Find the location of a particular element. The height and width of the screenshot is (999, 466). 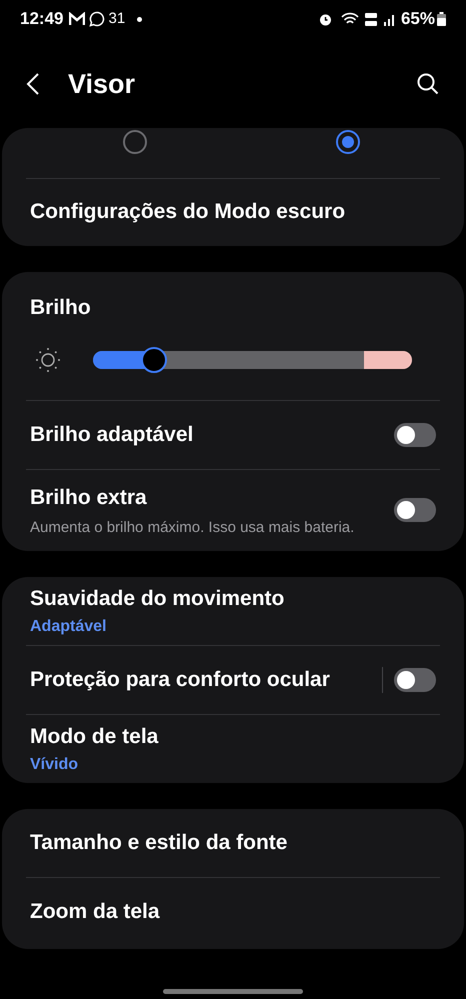

item-title: Brilho extra is located at coordinates (89, 497).